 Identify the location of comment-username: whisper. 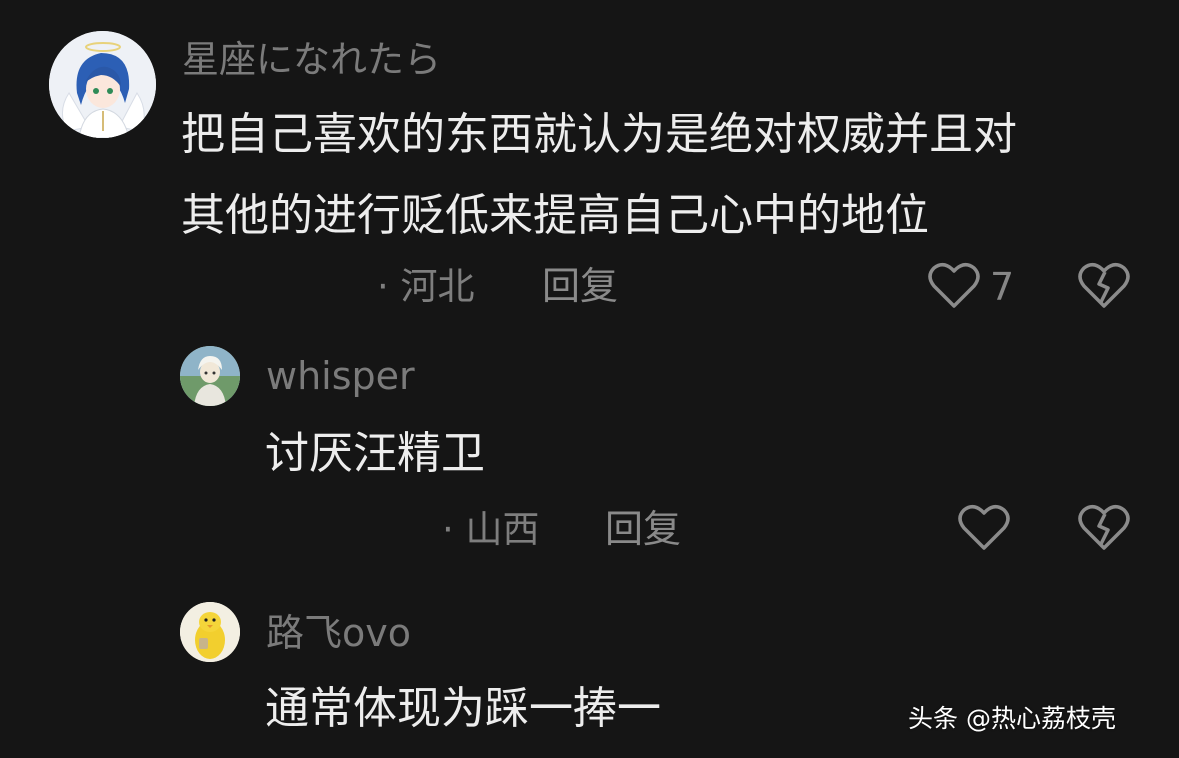
(340, 376).